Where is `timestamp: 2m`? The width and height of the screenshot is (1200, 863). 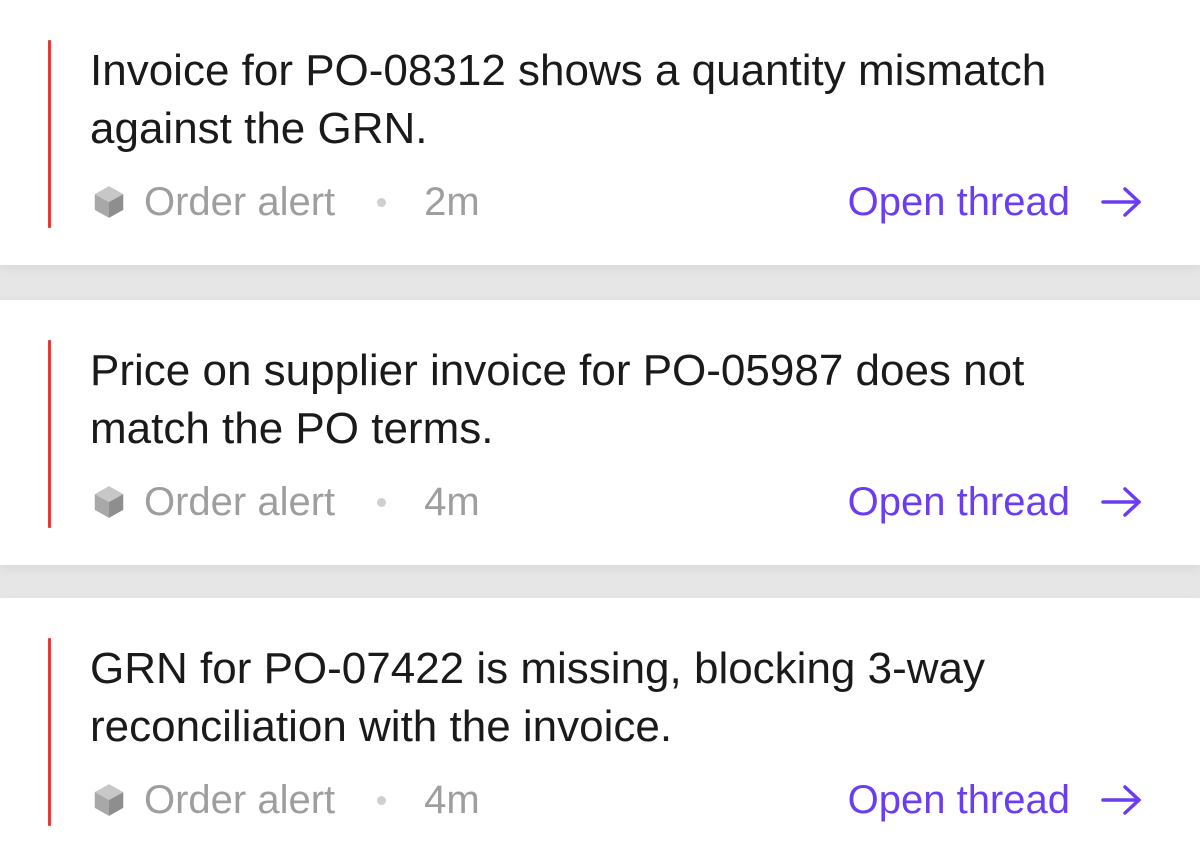 timestamp: 2m is located at coordinates (452, 201).